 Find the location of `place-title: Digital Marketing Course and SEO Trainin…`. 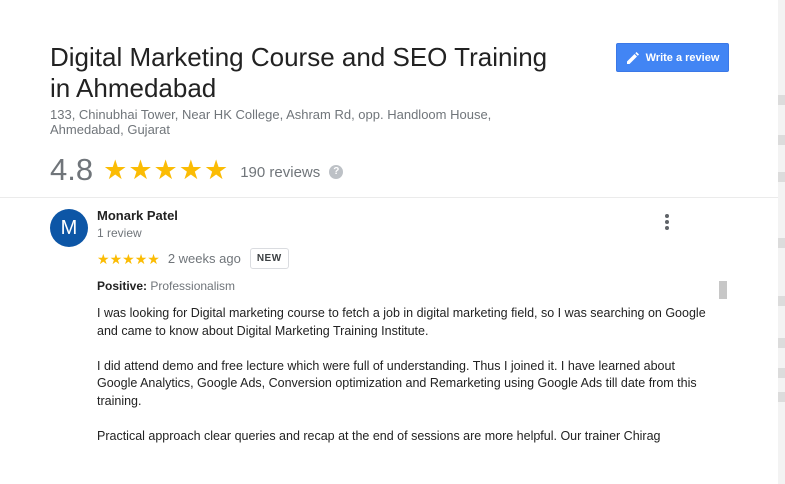

place-title: Digital Marketing Course and SEO Trainin… is located at coordinates (299, 72).